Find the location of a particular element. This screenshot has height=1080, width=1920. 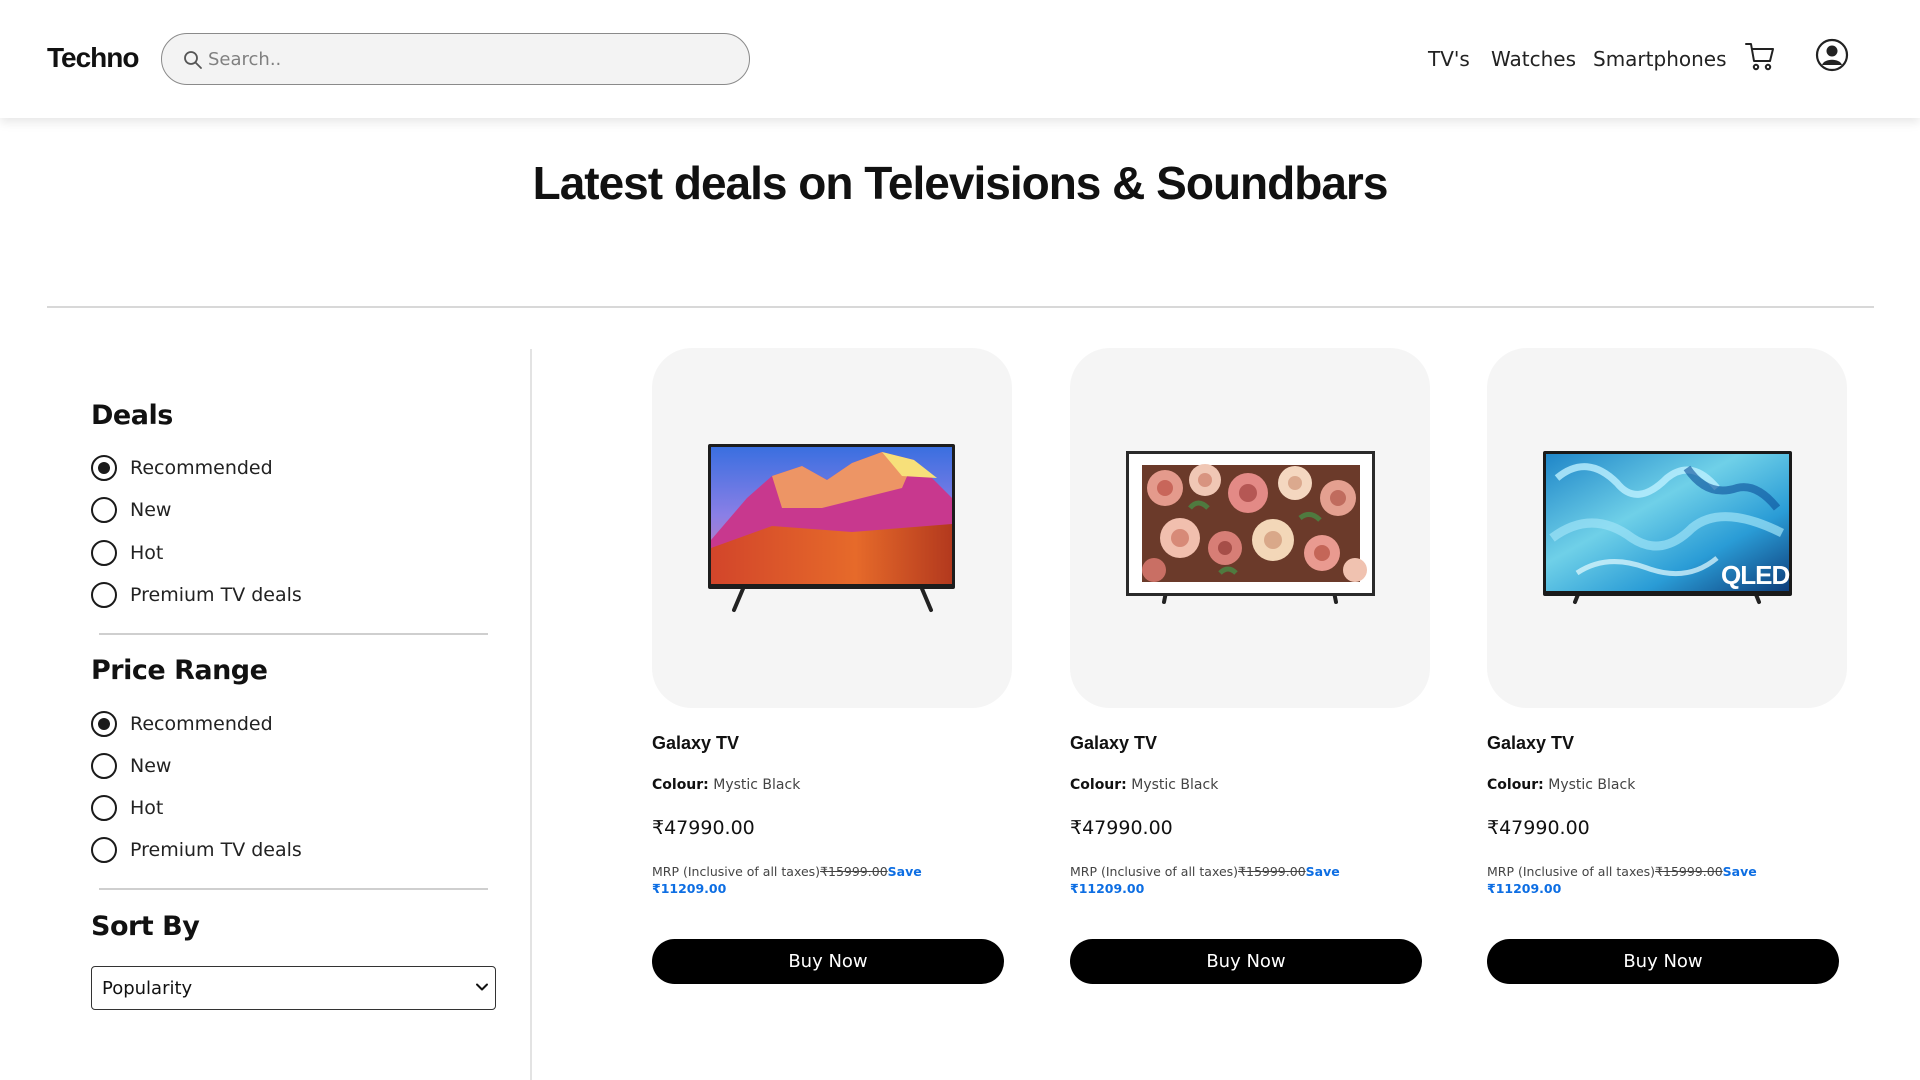

product-image-card: QLED is located at coordinates (1667, 528).